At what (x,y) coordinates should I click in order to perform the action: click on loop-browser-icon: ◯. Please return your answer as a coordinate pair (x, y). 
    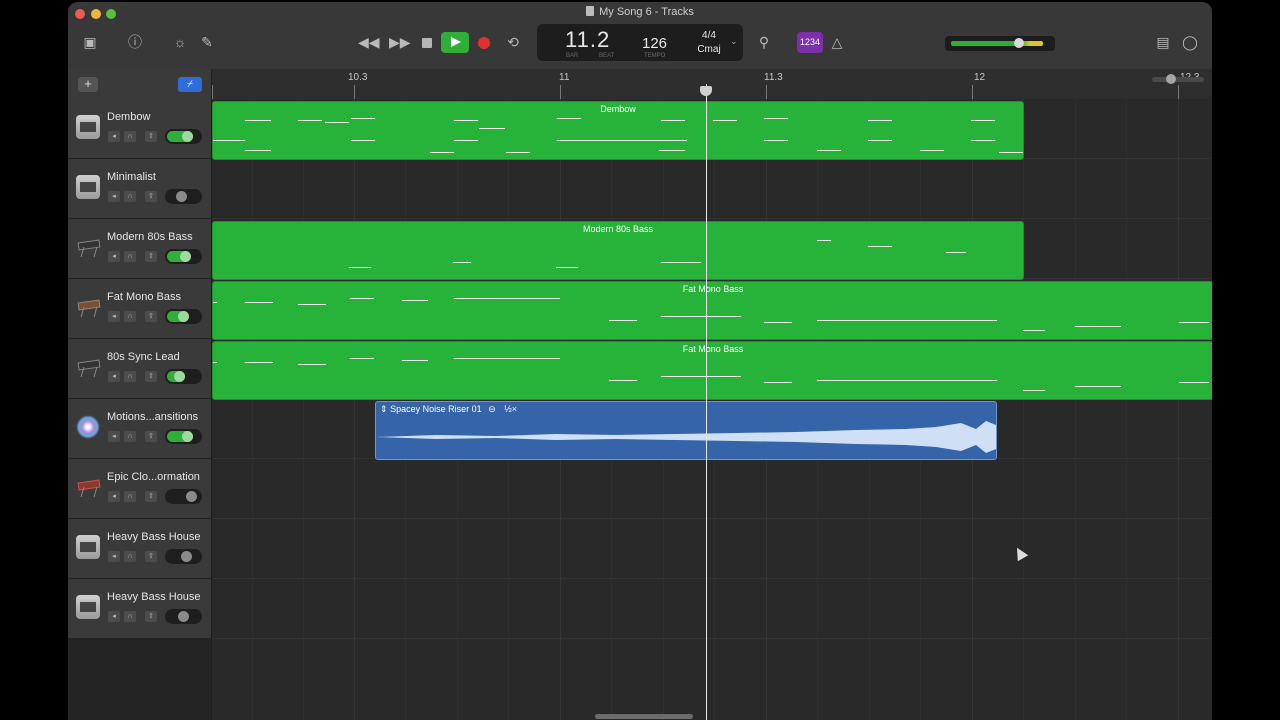
    Looking at the image, I should click on (1190, 42).